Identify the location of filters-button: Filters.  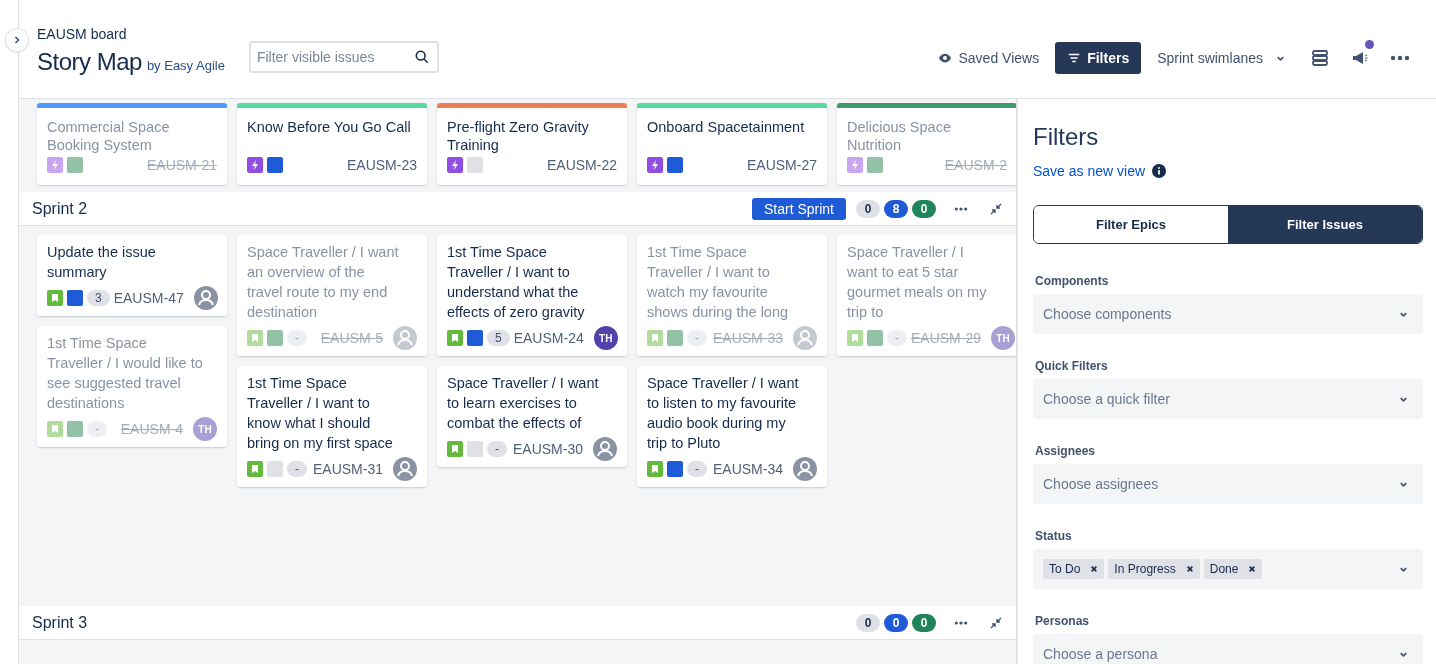
(1098, 58).